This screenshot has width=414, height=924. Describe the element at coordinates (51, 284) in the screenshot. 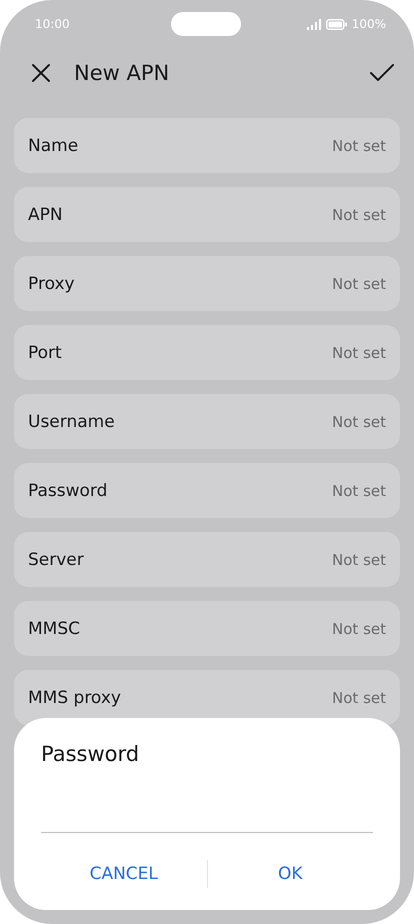

I see `field-label: Proxy` at that location.